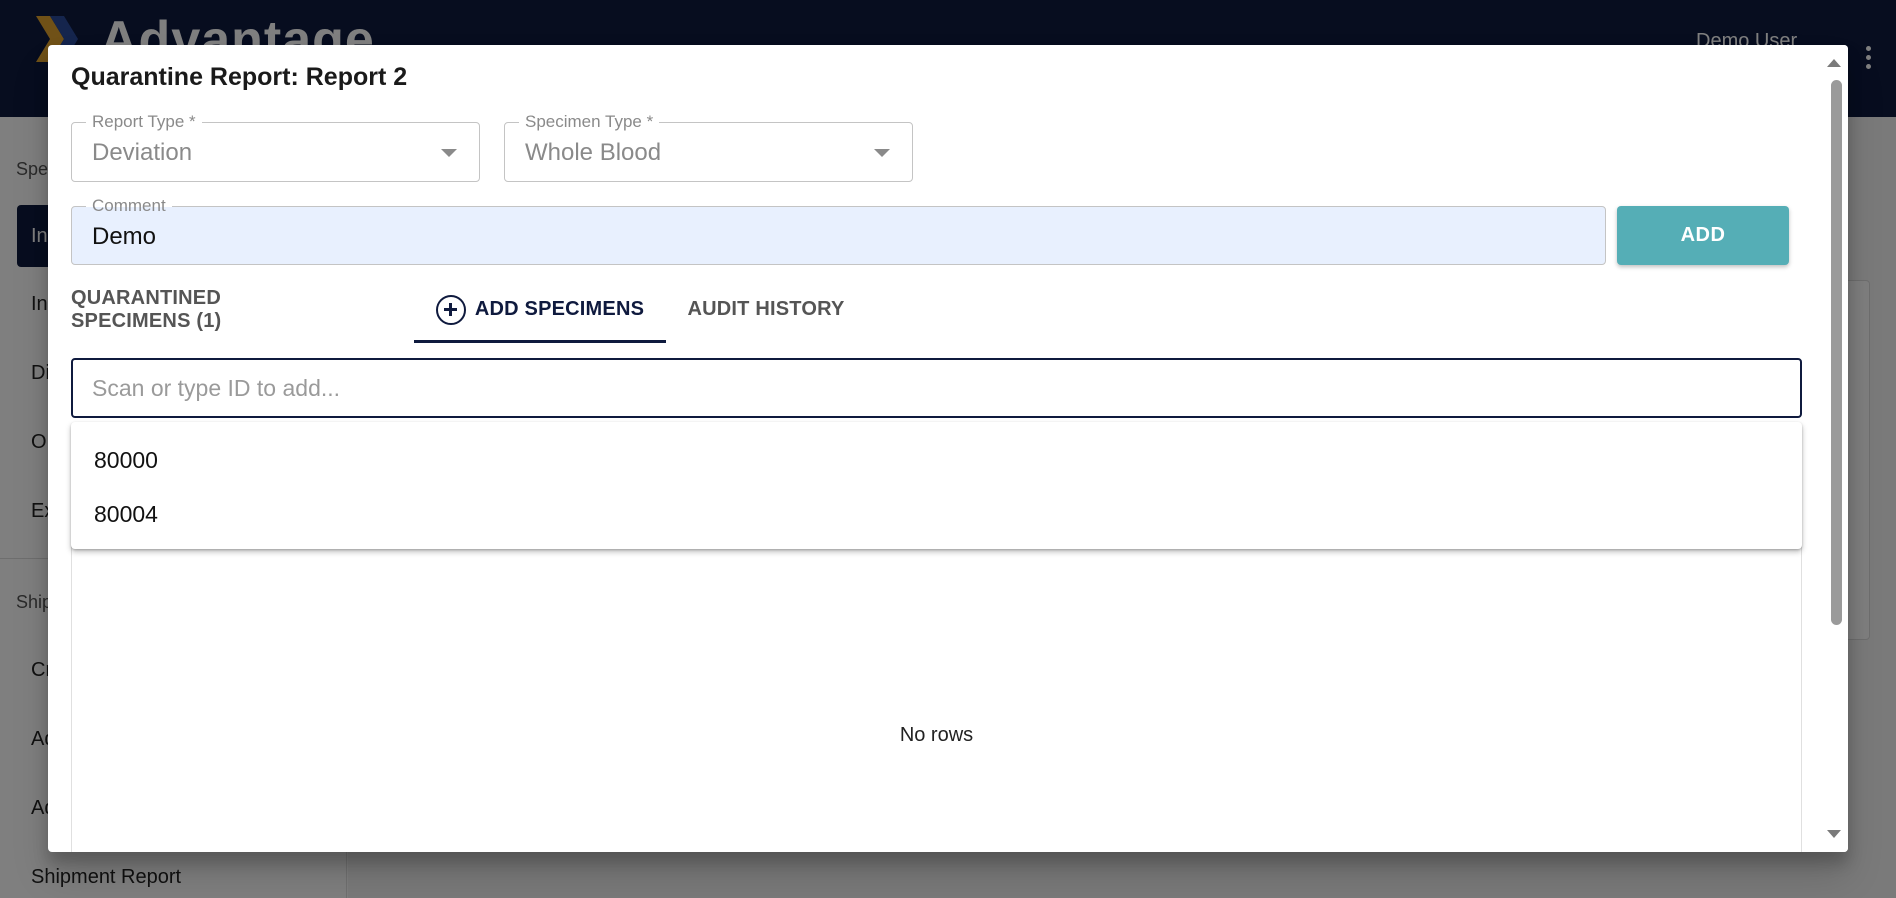 This screenshot has height=898, width=1896. What do you see at coordinates (124, 236) in the screenshot?
I see `comment-value: Demo` at bounding box center [124, 236].